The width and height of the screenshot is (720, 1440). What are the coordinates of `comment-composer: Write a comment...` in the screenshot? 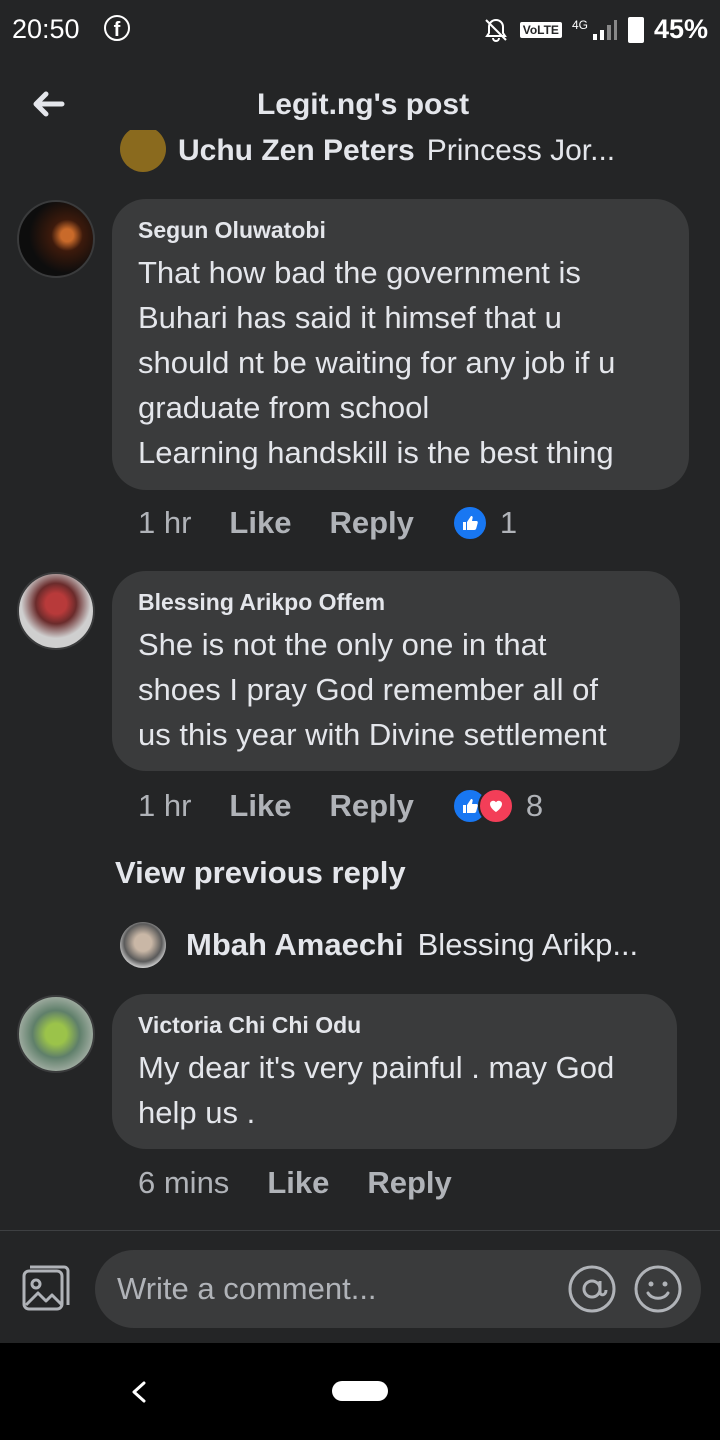 It's located at (360, 1287).